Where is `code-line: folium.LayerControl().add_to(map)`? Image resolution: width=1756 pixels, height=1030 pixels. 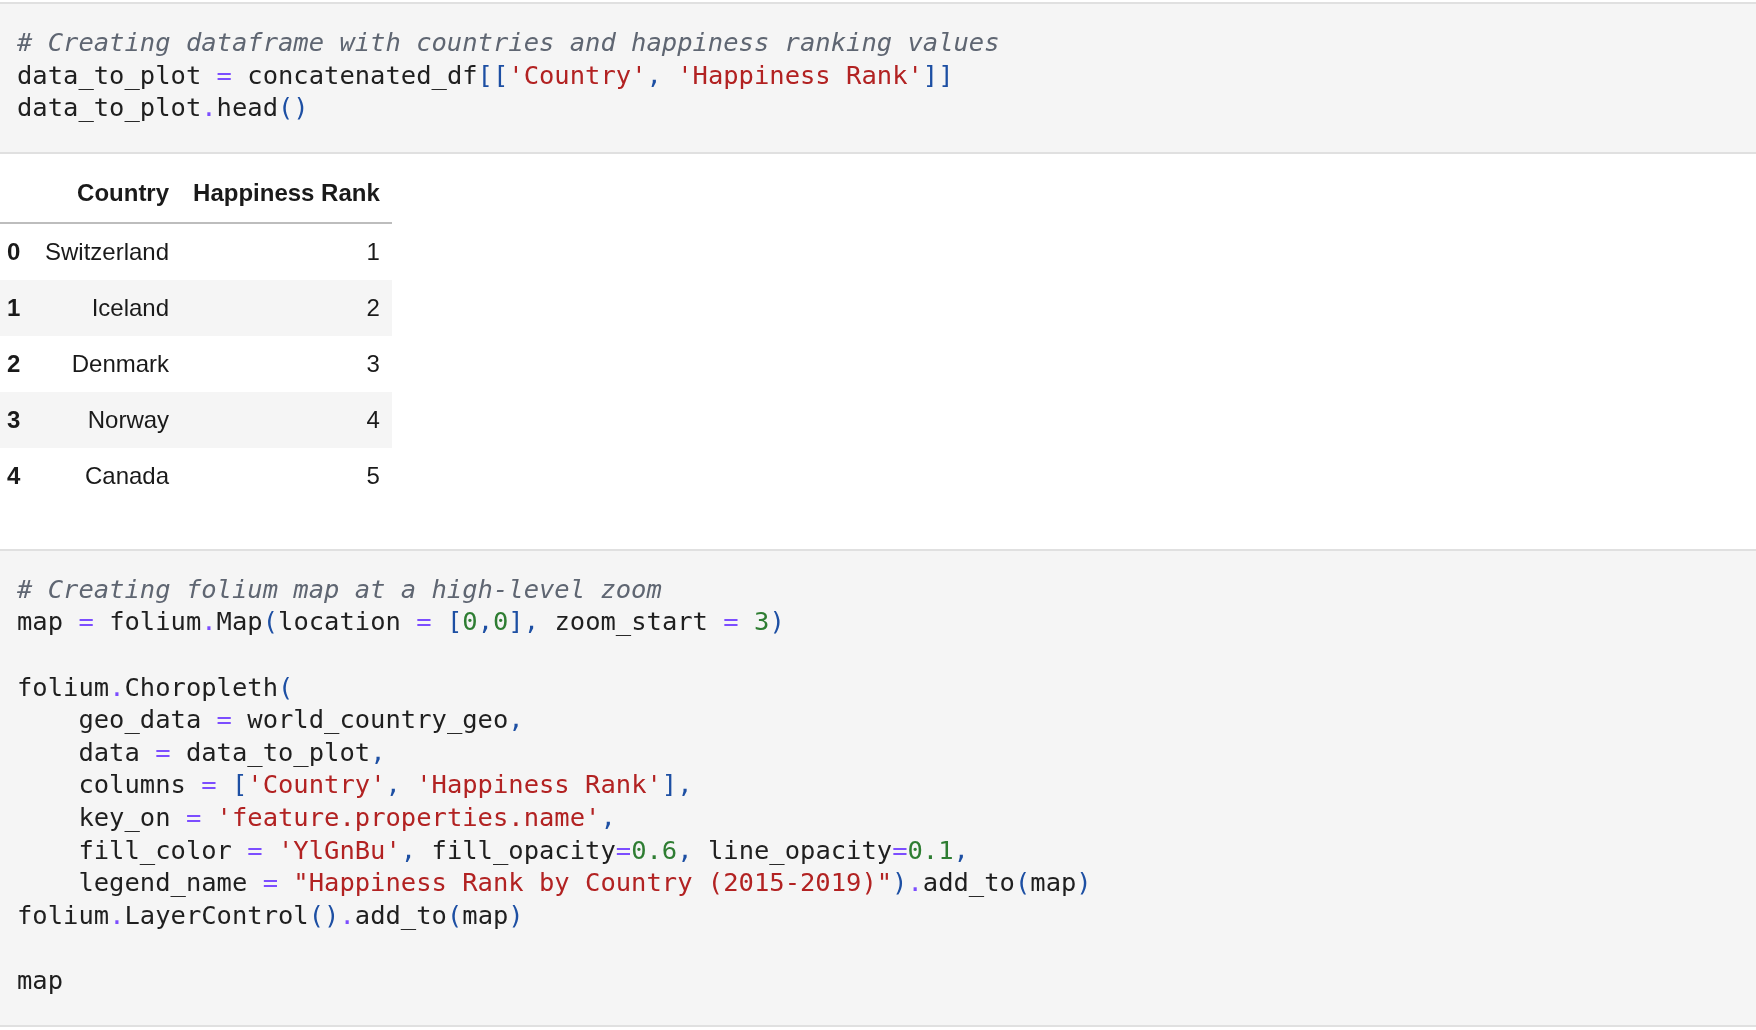
code-line: folium.LayerControl().add_to(map) is located at coordinates (270, 915).